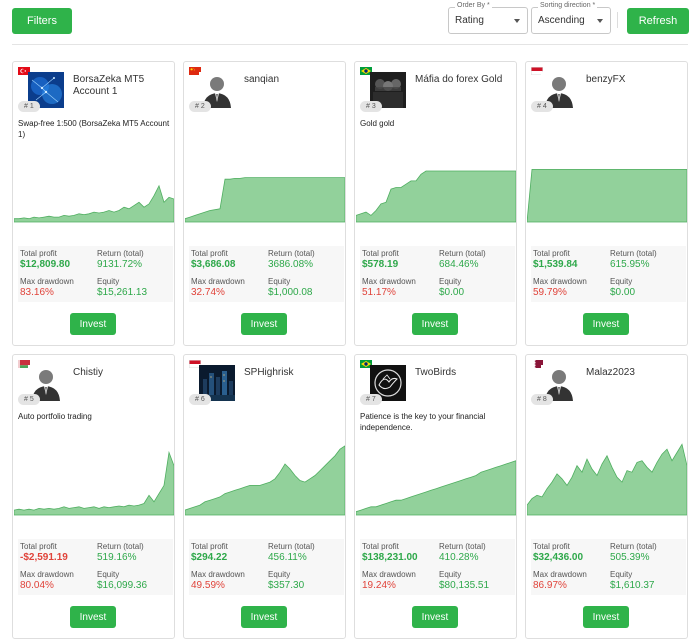 Image resolution: width=700 pixels, height=644 pixels. What do you see at coordinates (42, 21) in the screenshot?
I see `filters-button: Filters` at bounding box center [42, 21].